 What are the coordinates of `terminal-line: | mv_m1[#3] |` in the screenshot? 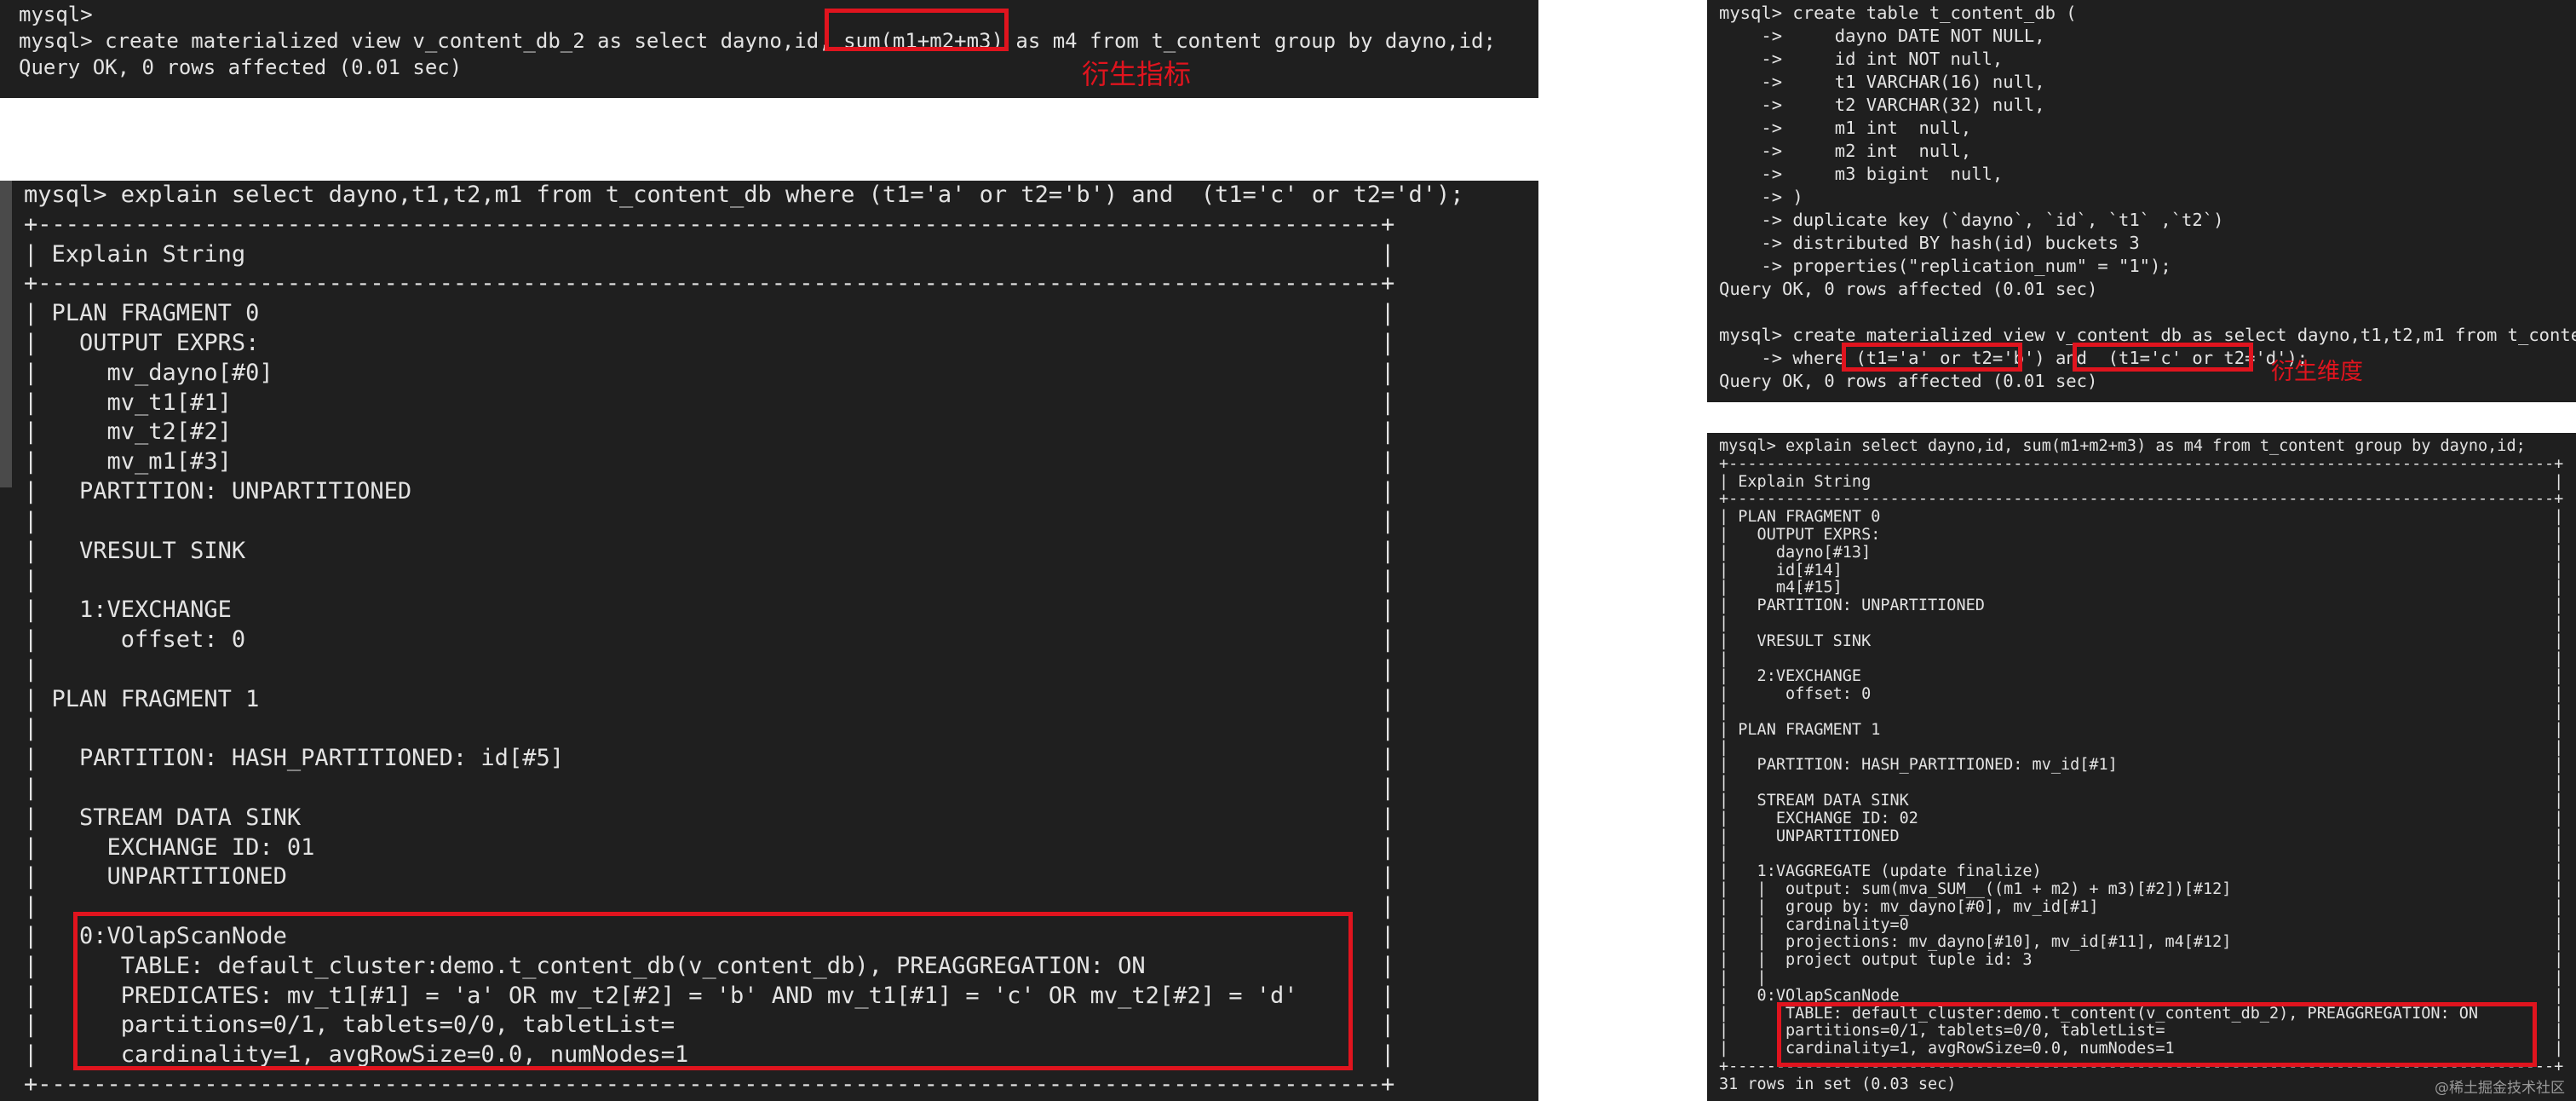 It's located at (709, 462).